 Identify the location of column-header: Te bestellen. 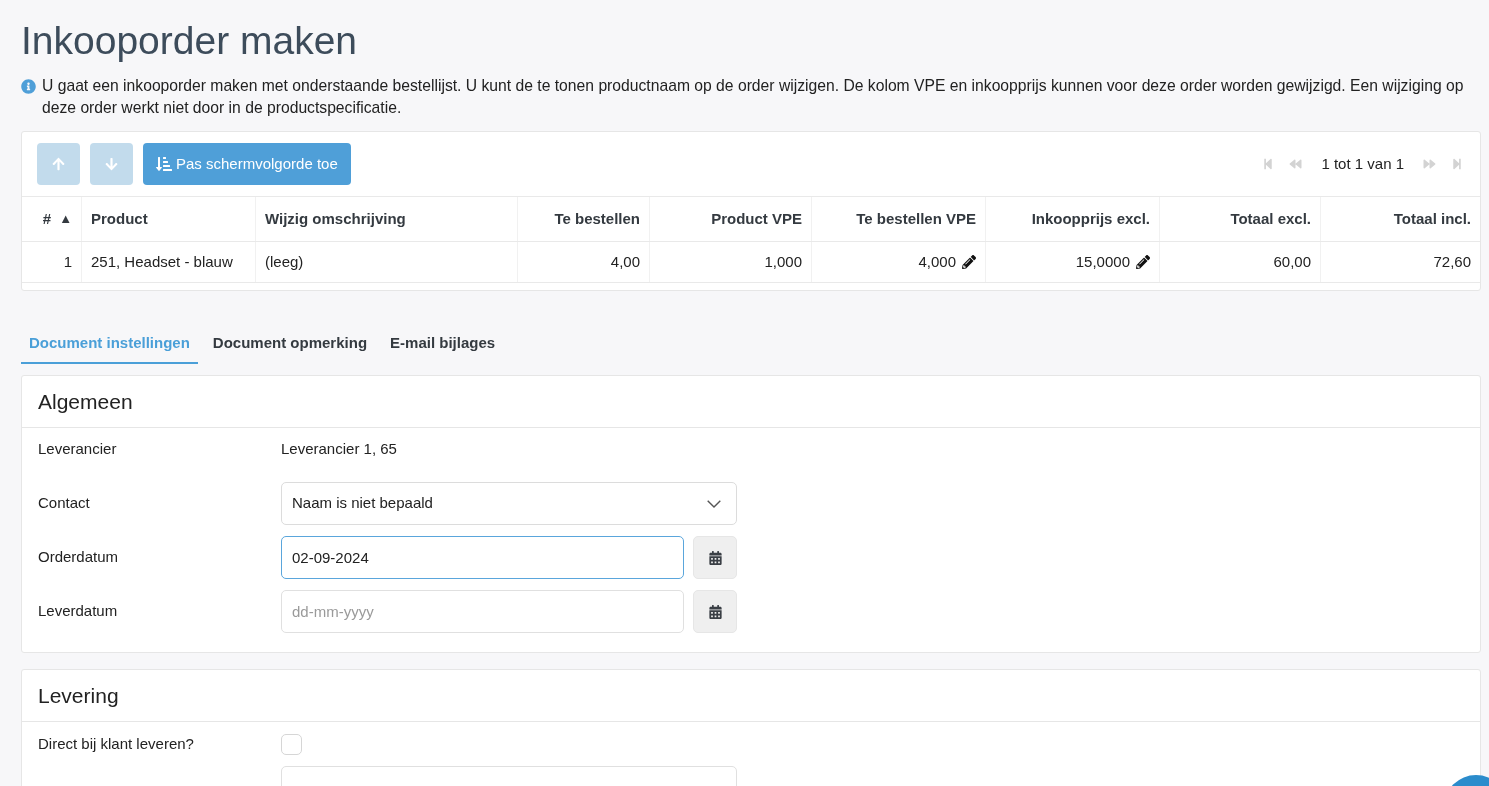
(597, 219).